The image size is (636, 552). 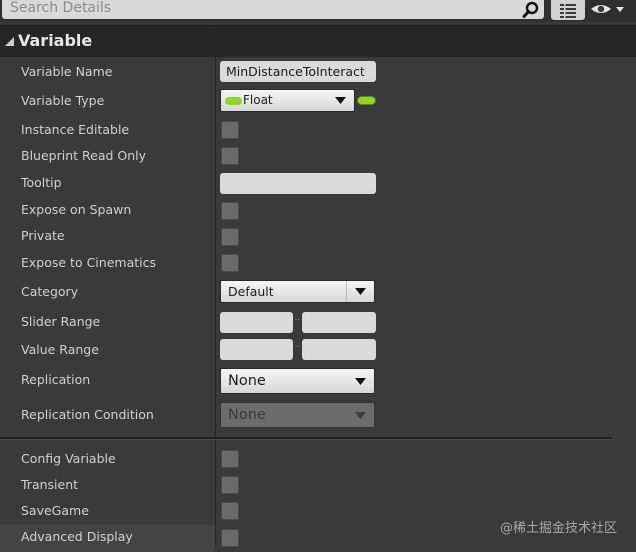 I want to click on instance-editable-checkbox, so click(x=230, y=130).